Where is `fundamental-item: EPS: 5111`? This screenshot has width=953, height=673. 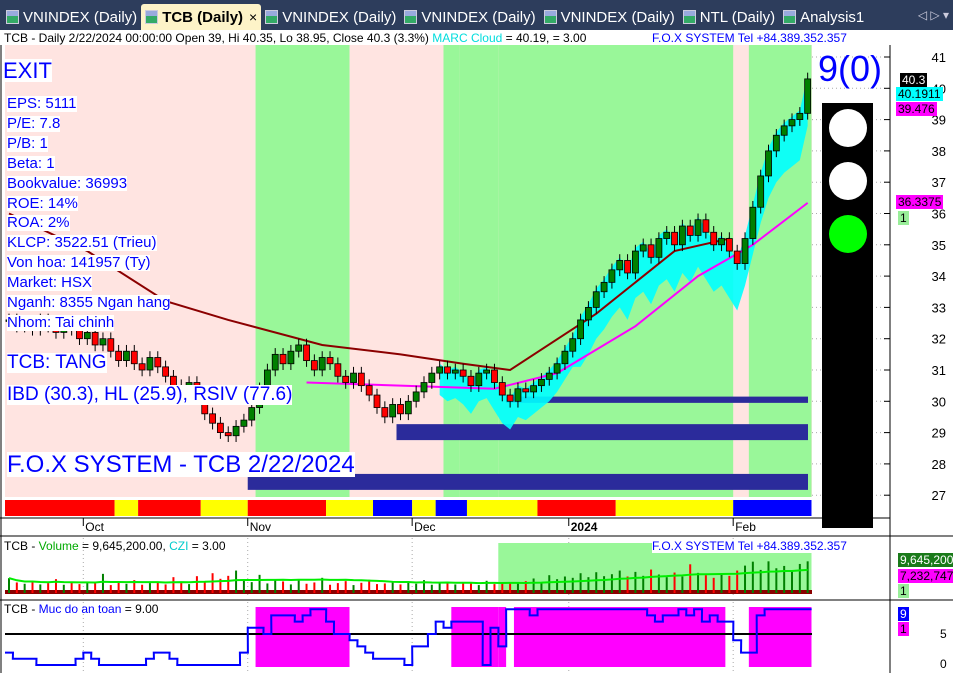 fundamental-item: EPS: 5111 is located at coordinates (42, 103).